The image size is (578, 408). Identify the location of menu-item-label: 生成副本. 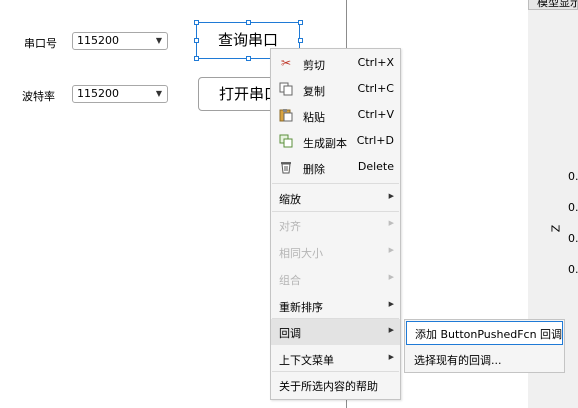
(325, 143).